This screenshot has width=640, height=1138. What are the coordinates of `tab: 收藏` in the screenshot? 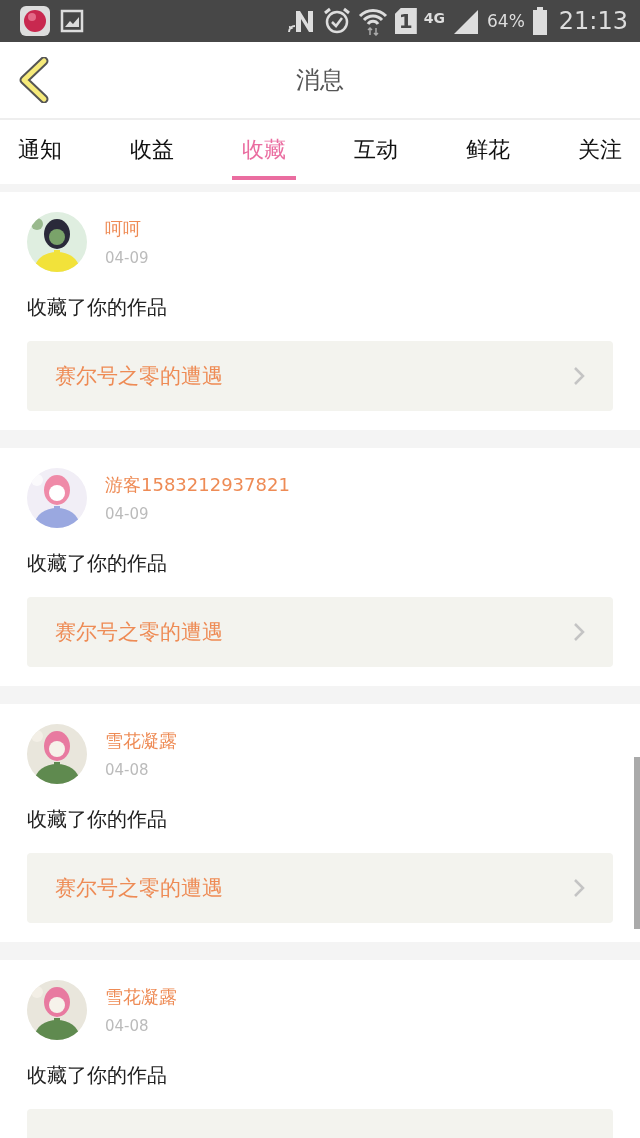 It's located at (264, 152).